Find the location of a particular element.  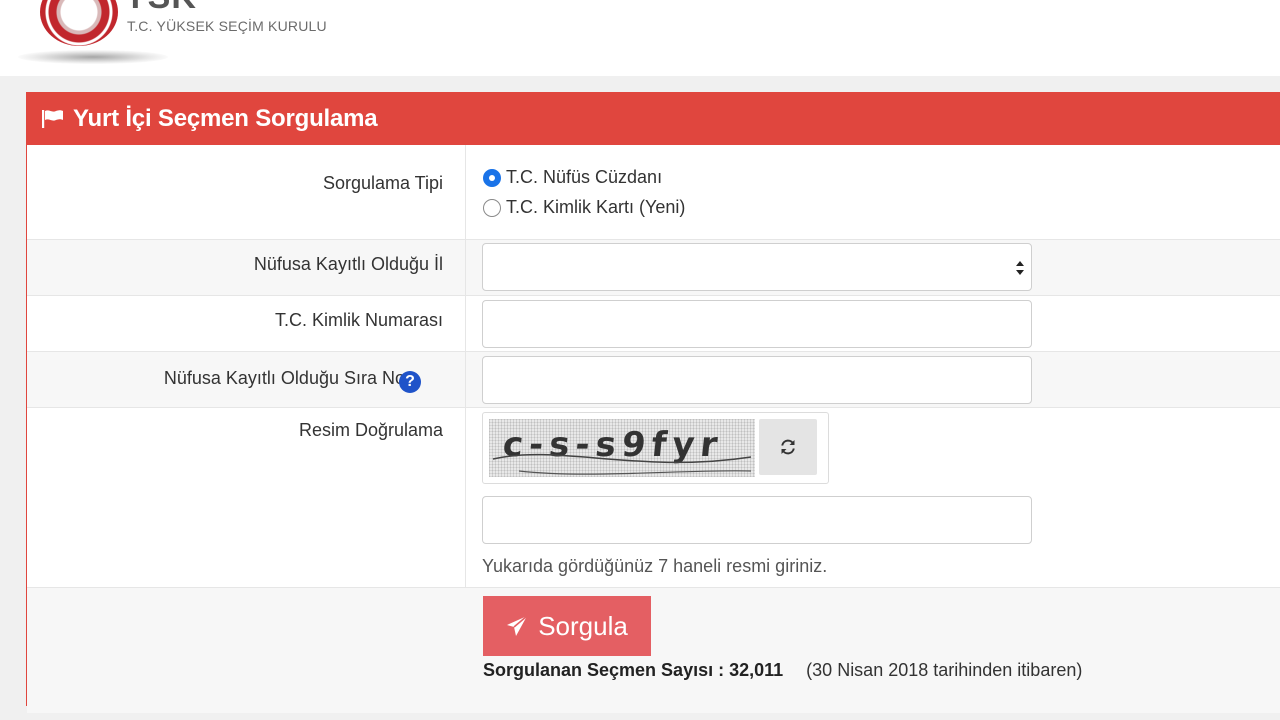

radio-option-nufus-cuzdani: T.C. Nüfüs Cüzdanı is located at coordinates (572, 177).